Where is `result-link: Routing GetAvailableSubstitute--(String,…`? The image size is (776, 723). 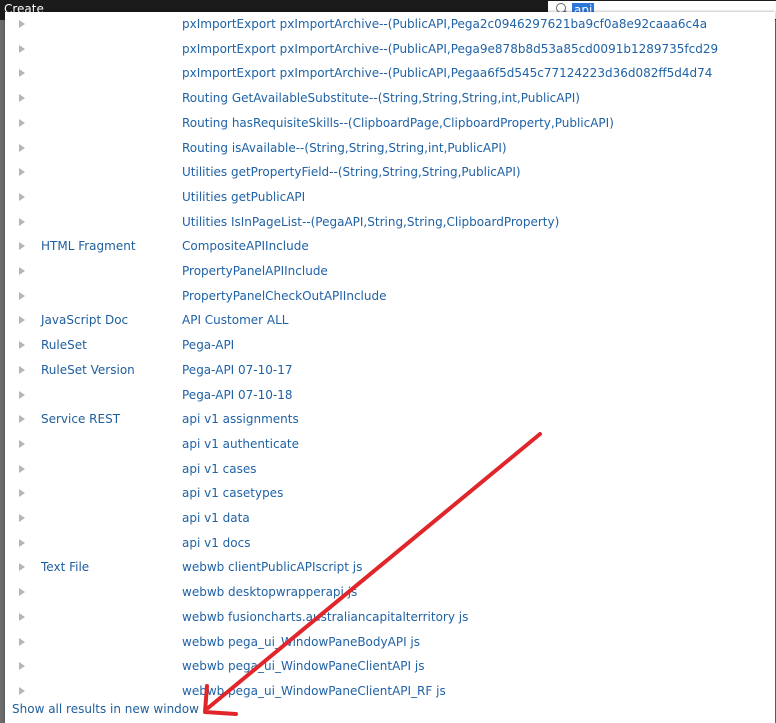
result-link: Routing GetAvailableSubstitute--(String,… is located at coordinates (381, 98).